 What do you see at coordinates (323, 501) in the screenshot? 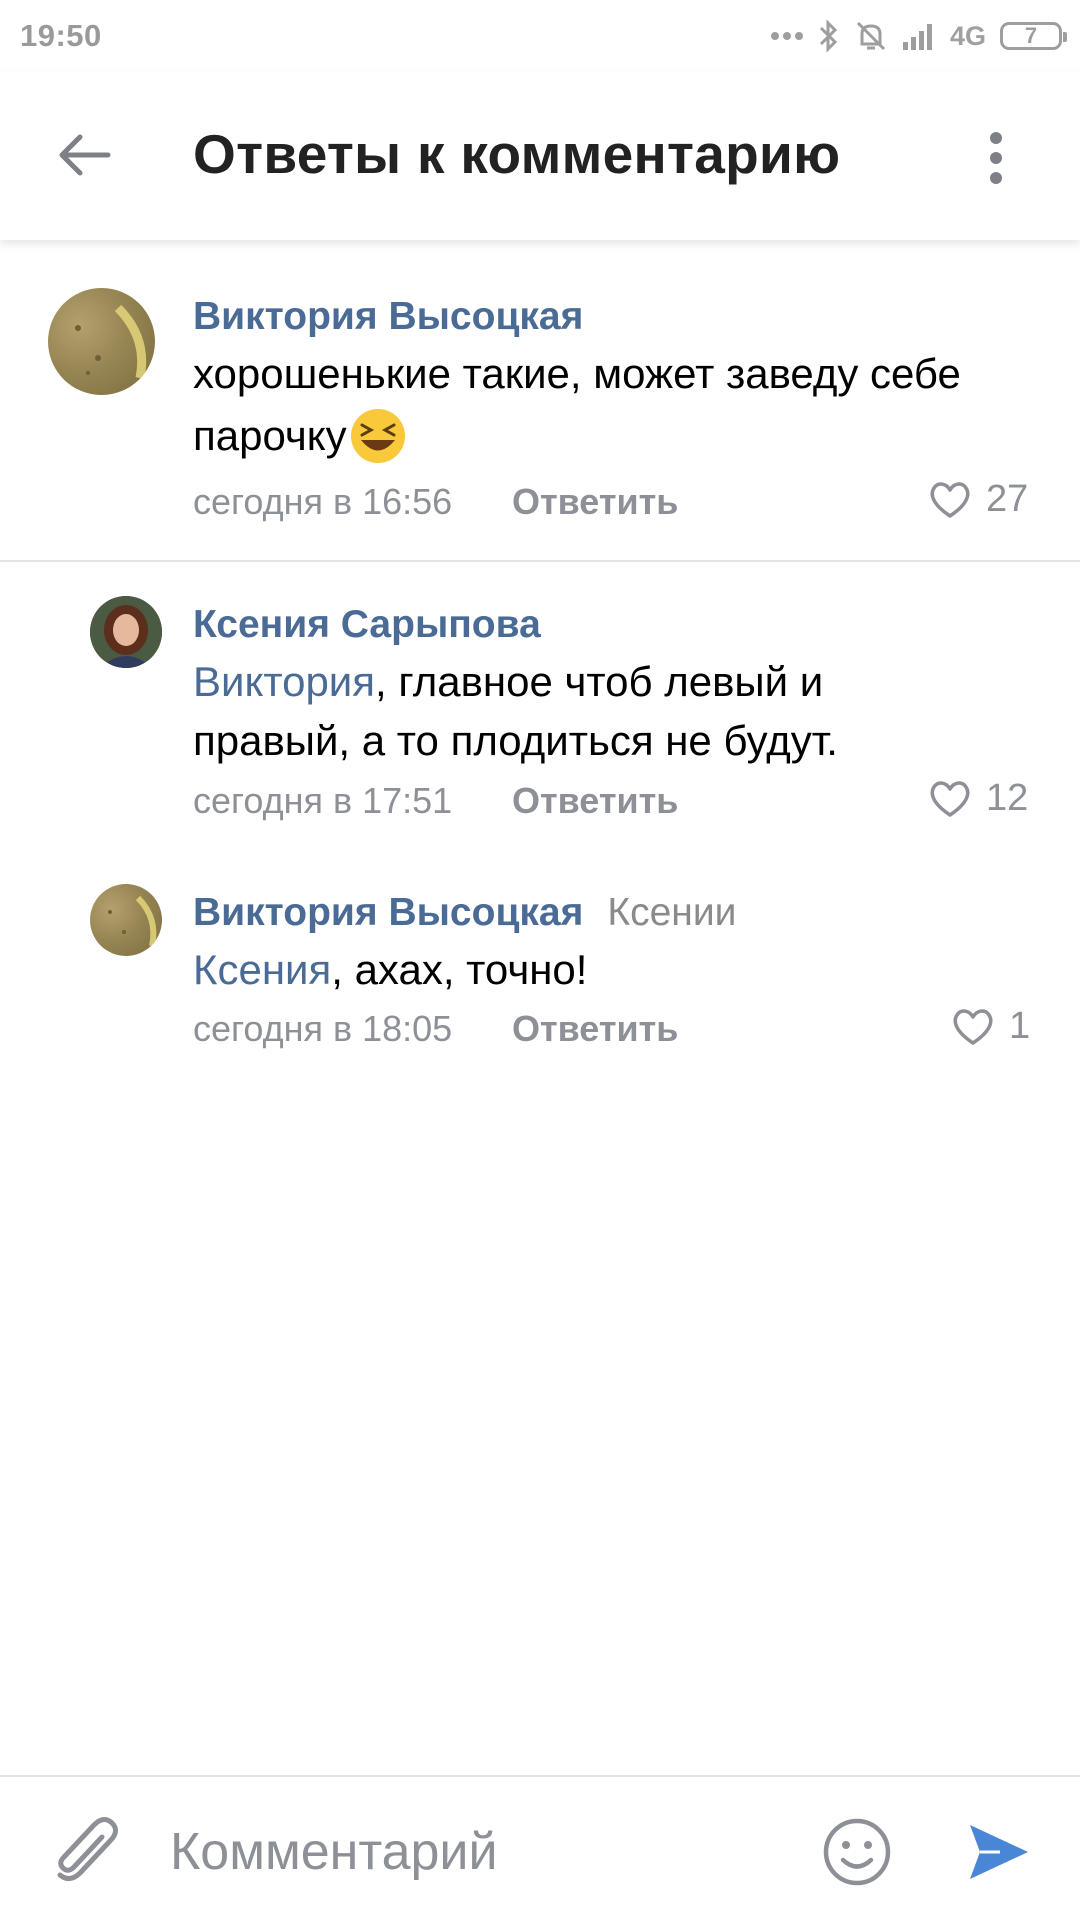
I see `comment-time: сегодня в 16:56` at bounding box center [323, 501].